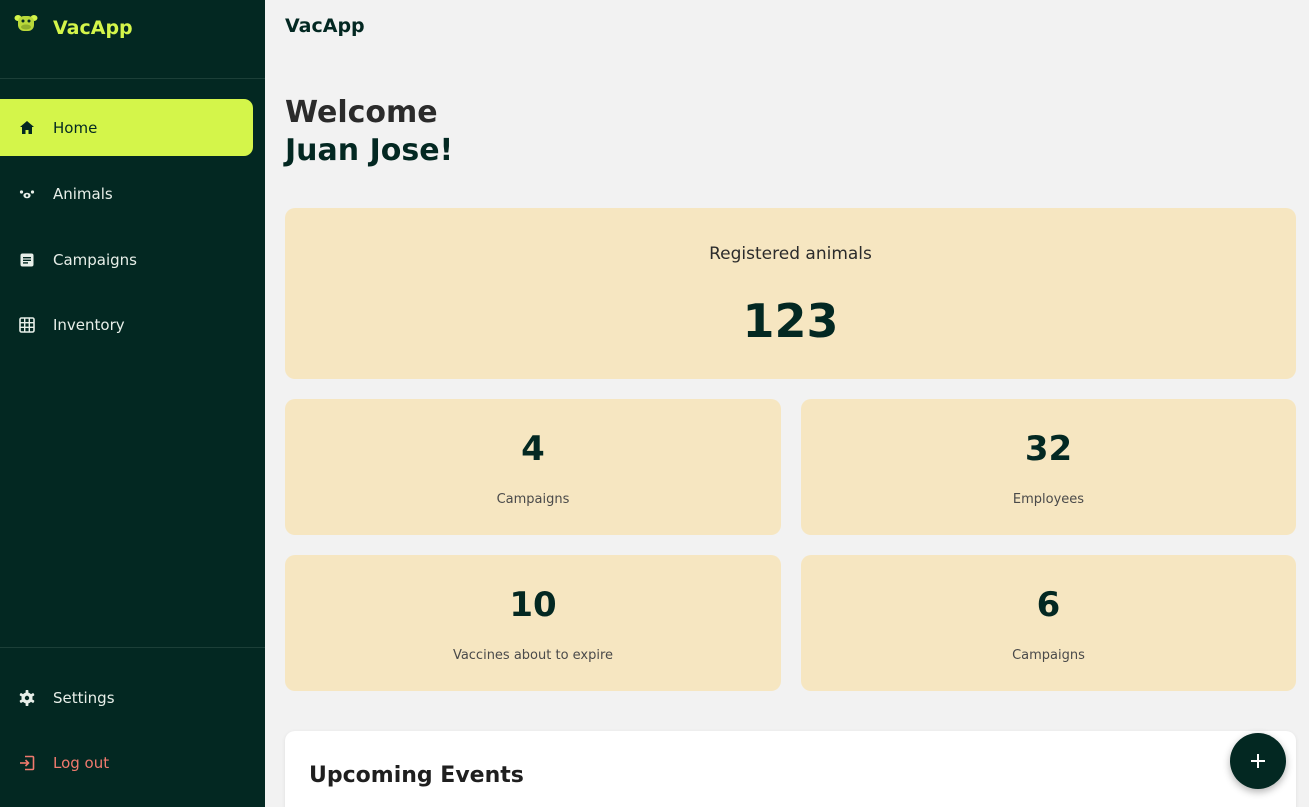 The image size is (1309, 807). I want to click on stat-card-campaigns: 4 Campaigns, so click(533, 467).